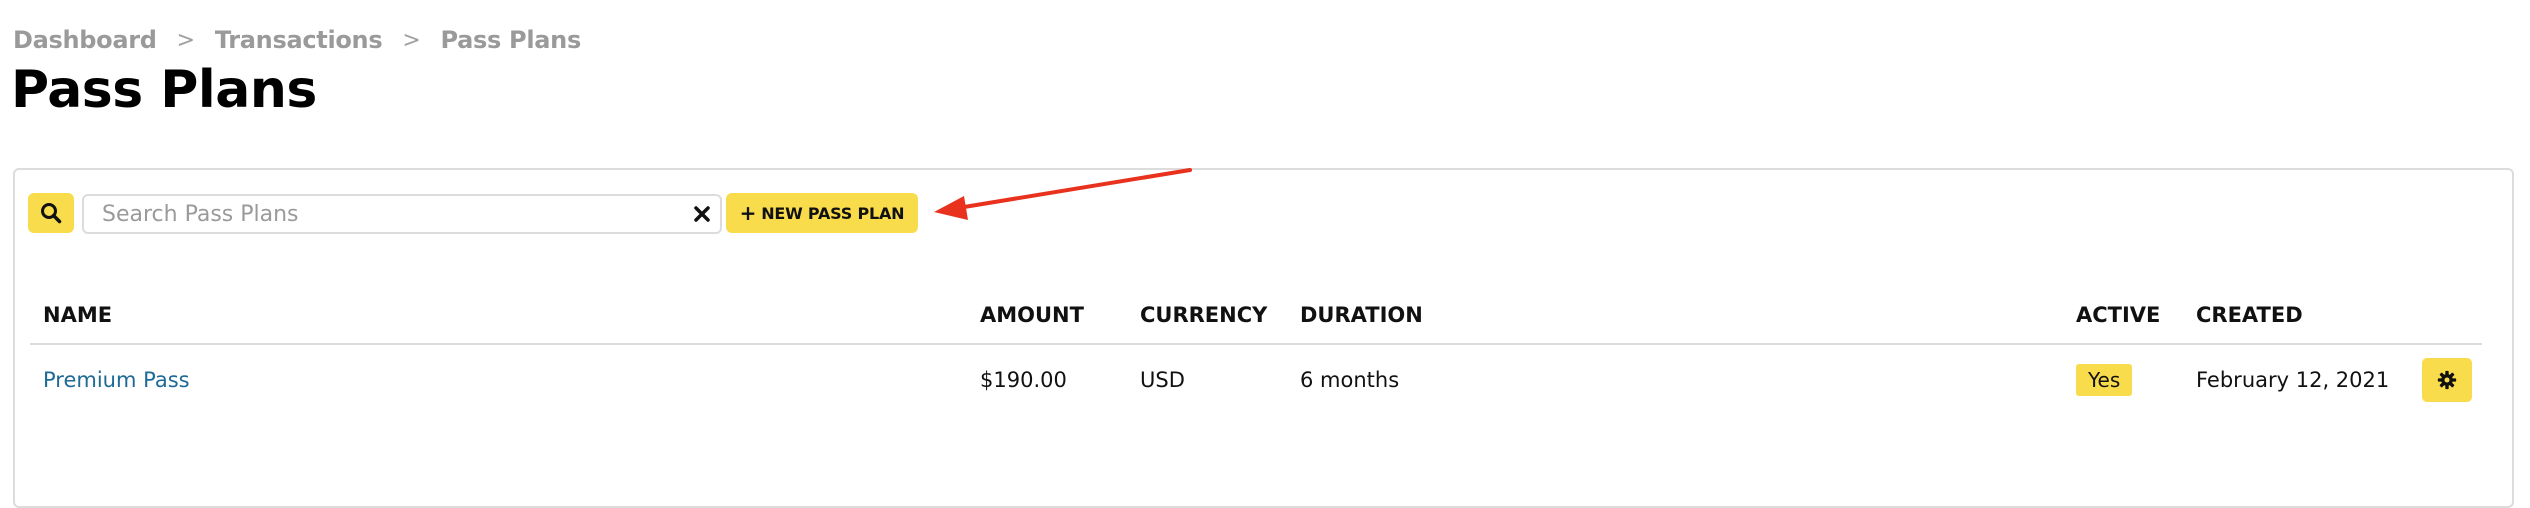 The height and width of the screenshot is (508, 2530). I want to click on pass-plan-amount: $190.00, so click(1023, 380).